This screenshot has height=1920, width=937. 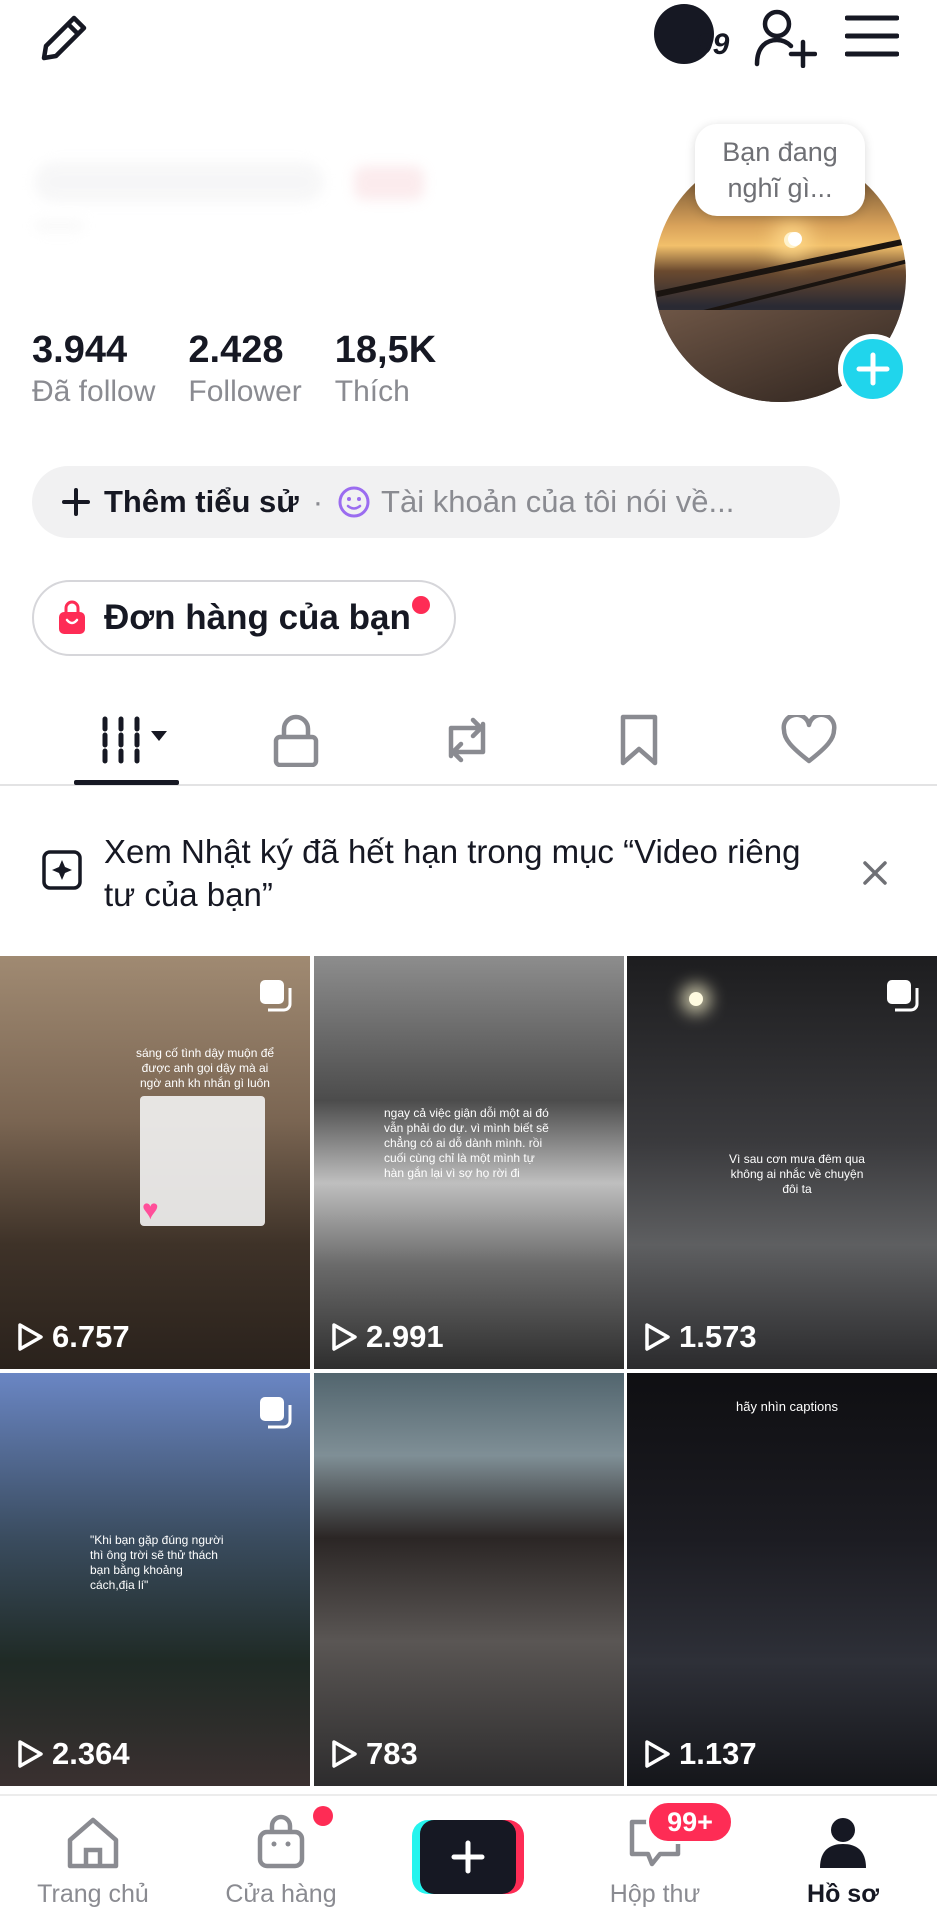 What do you see at coordinates (843, 1843) in the screenshot?
I see `profile-icon` at bounding box center [843, 1843].